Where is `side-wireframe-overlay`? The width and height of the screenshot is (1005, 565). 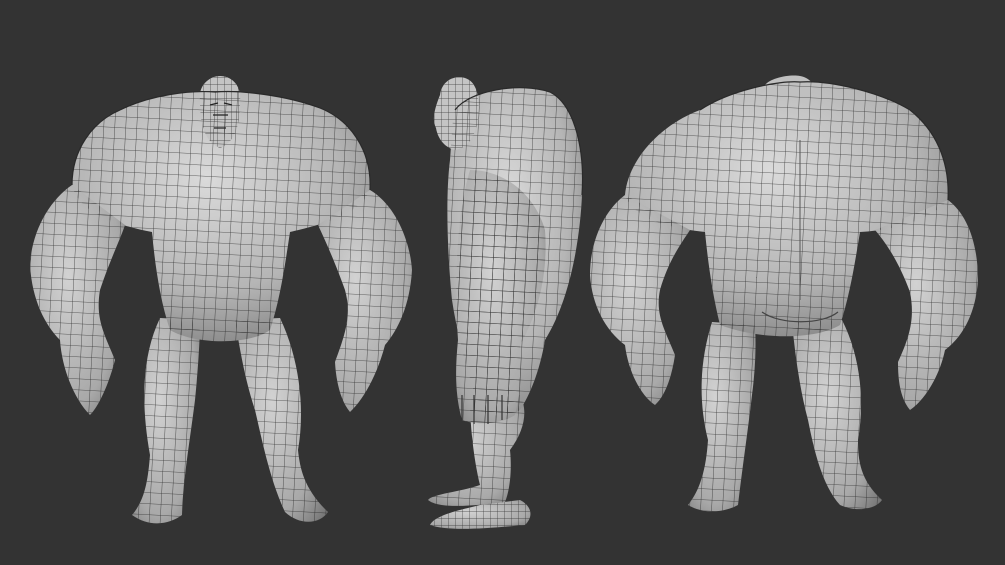
side-wireframe-overlay is located at coordinates (505, 303).